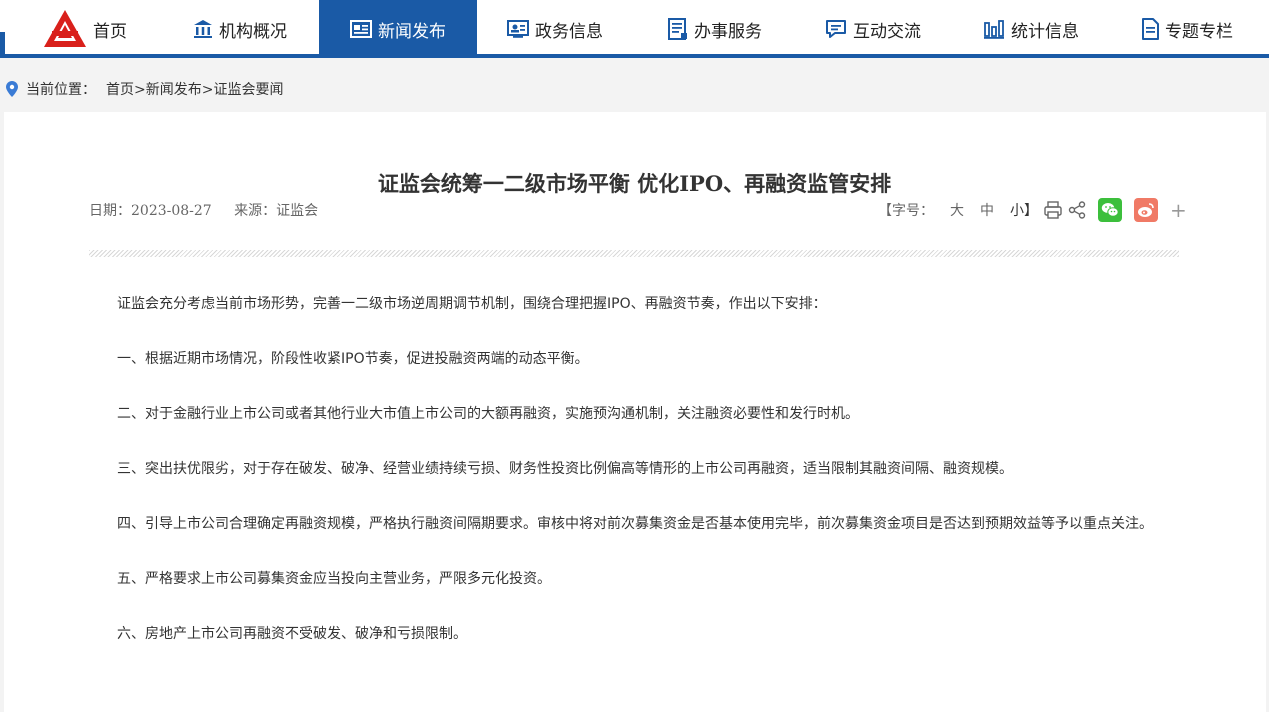 The width and height of the screenshot is (1269, 712). I want to click on print-icon, so click(1053, 210).